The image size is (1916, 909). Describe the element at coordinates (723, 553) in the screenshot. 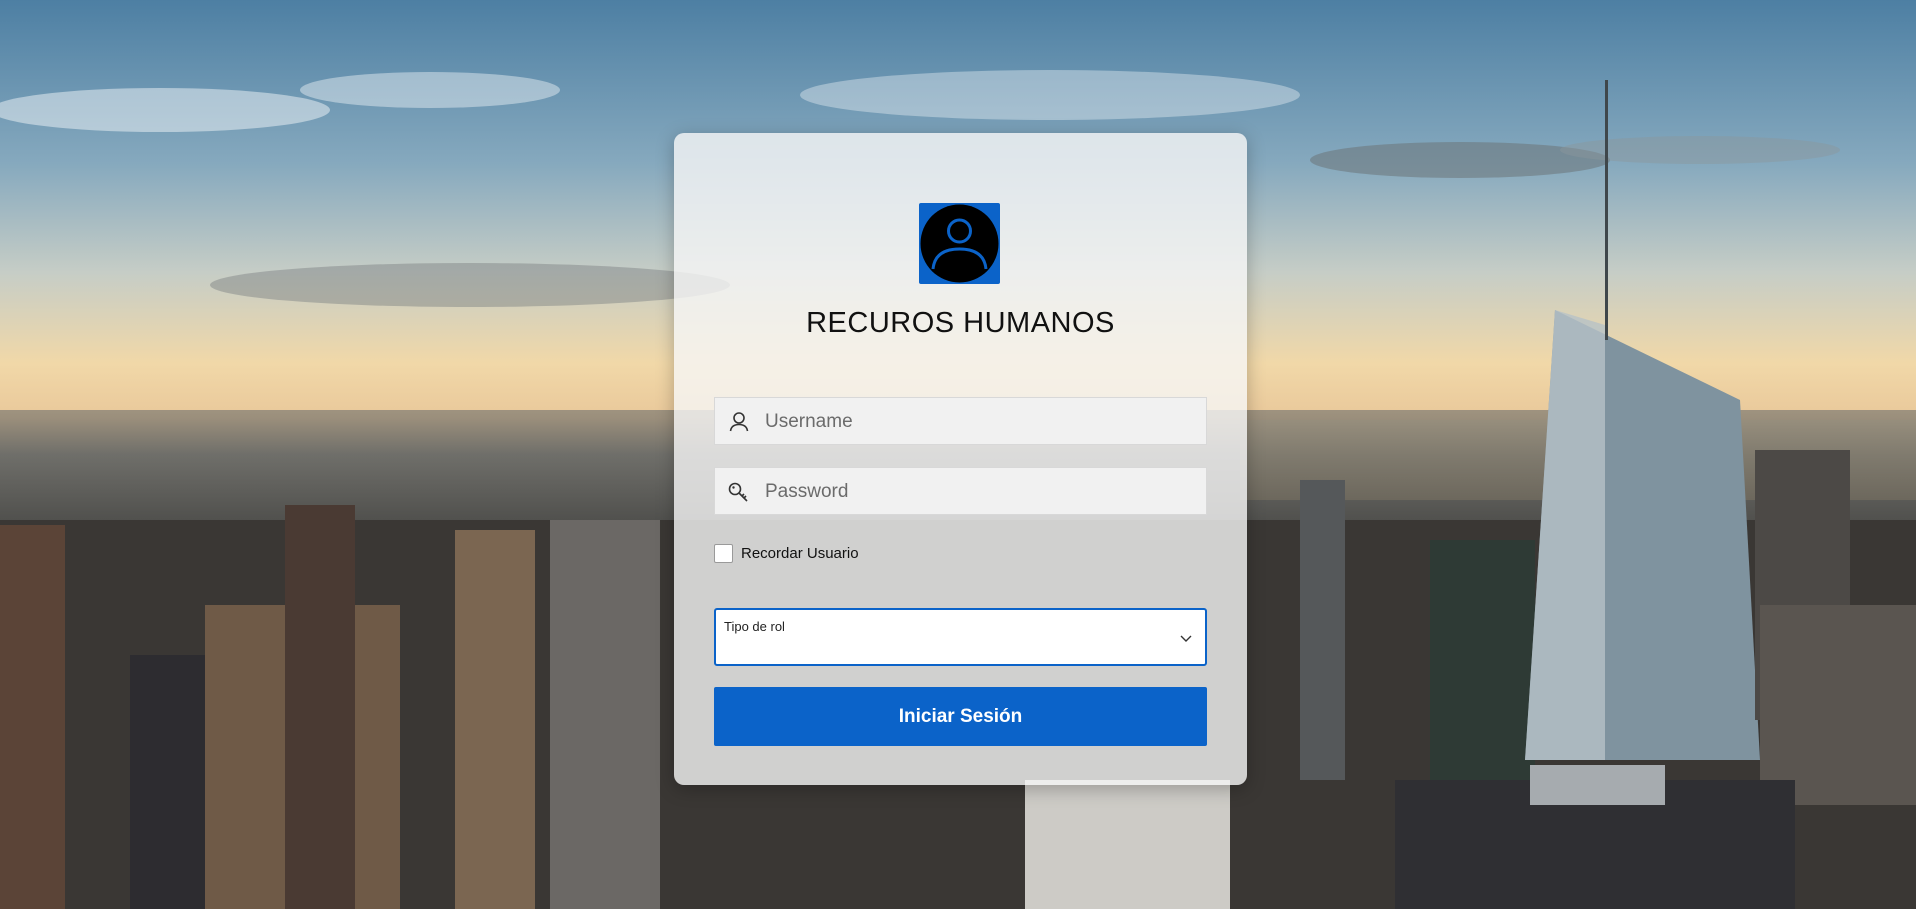

I see `remember-user-checkbox` at that location.